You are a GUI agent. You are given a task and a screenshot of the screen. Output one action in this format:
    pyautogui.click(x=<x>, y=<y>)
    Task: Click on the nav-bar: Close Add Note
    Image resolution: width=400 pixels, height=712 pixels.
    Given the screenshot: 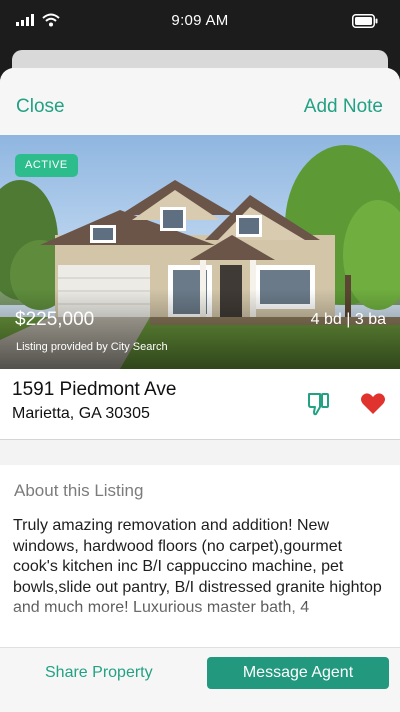 What is the action you would take?
    pyautogui.click(x=200, y=101)
    